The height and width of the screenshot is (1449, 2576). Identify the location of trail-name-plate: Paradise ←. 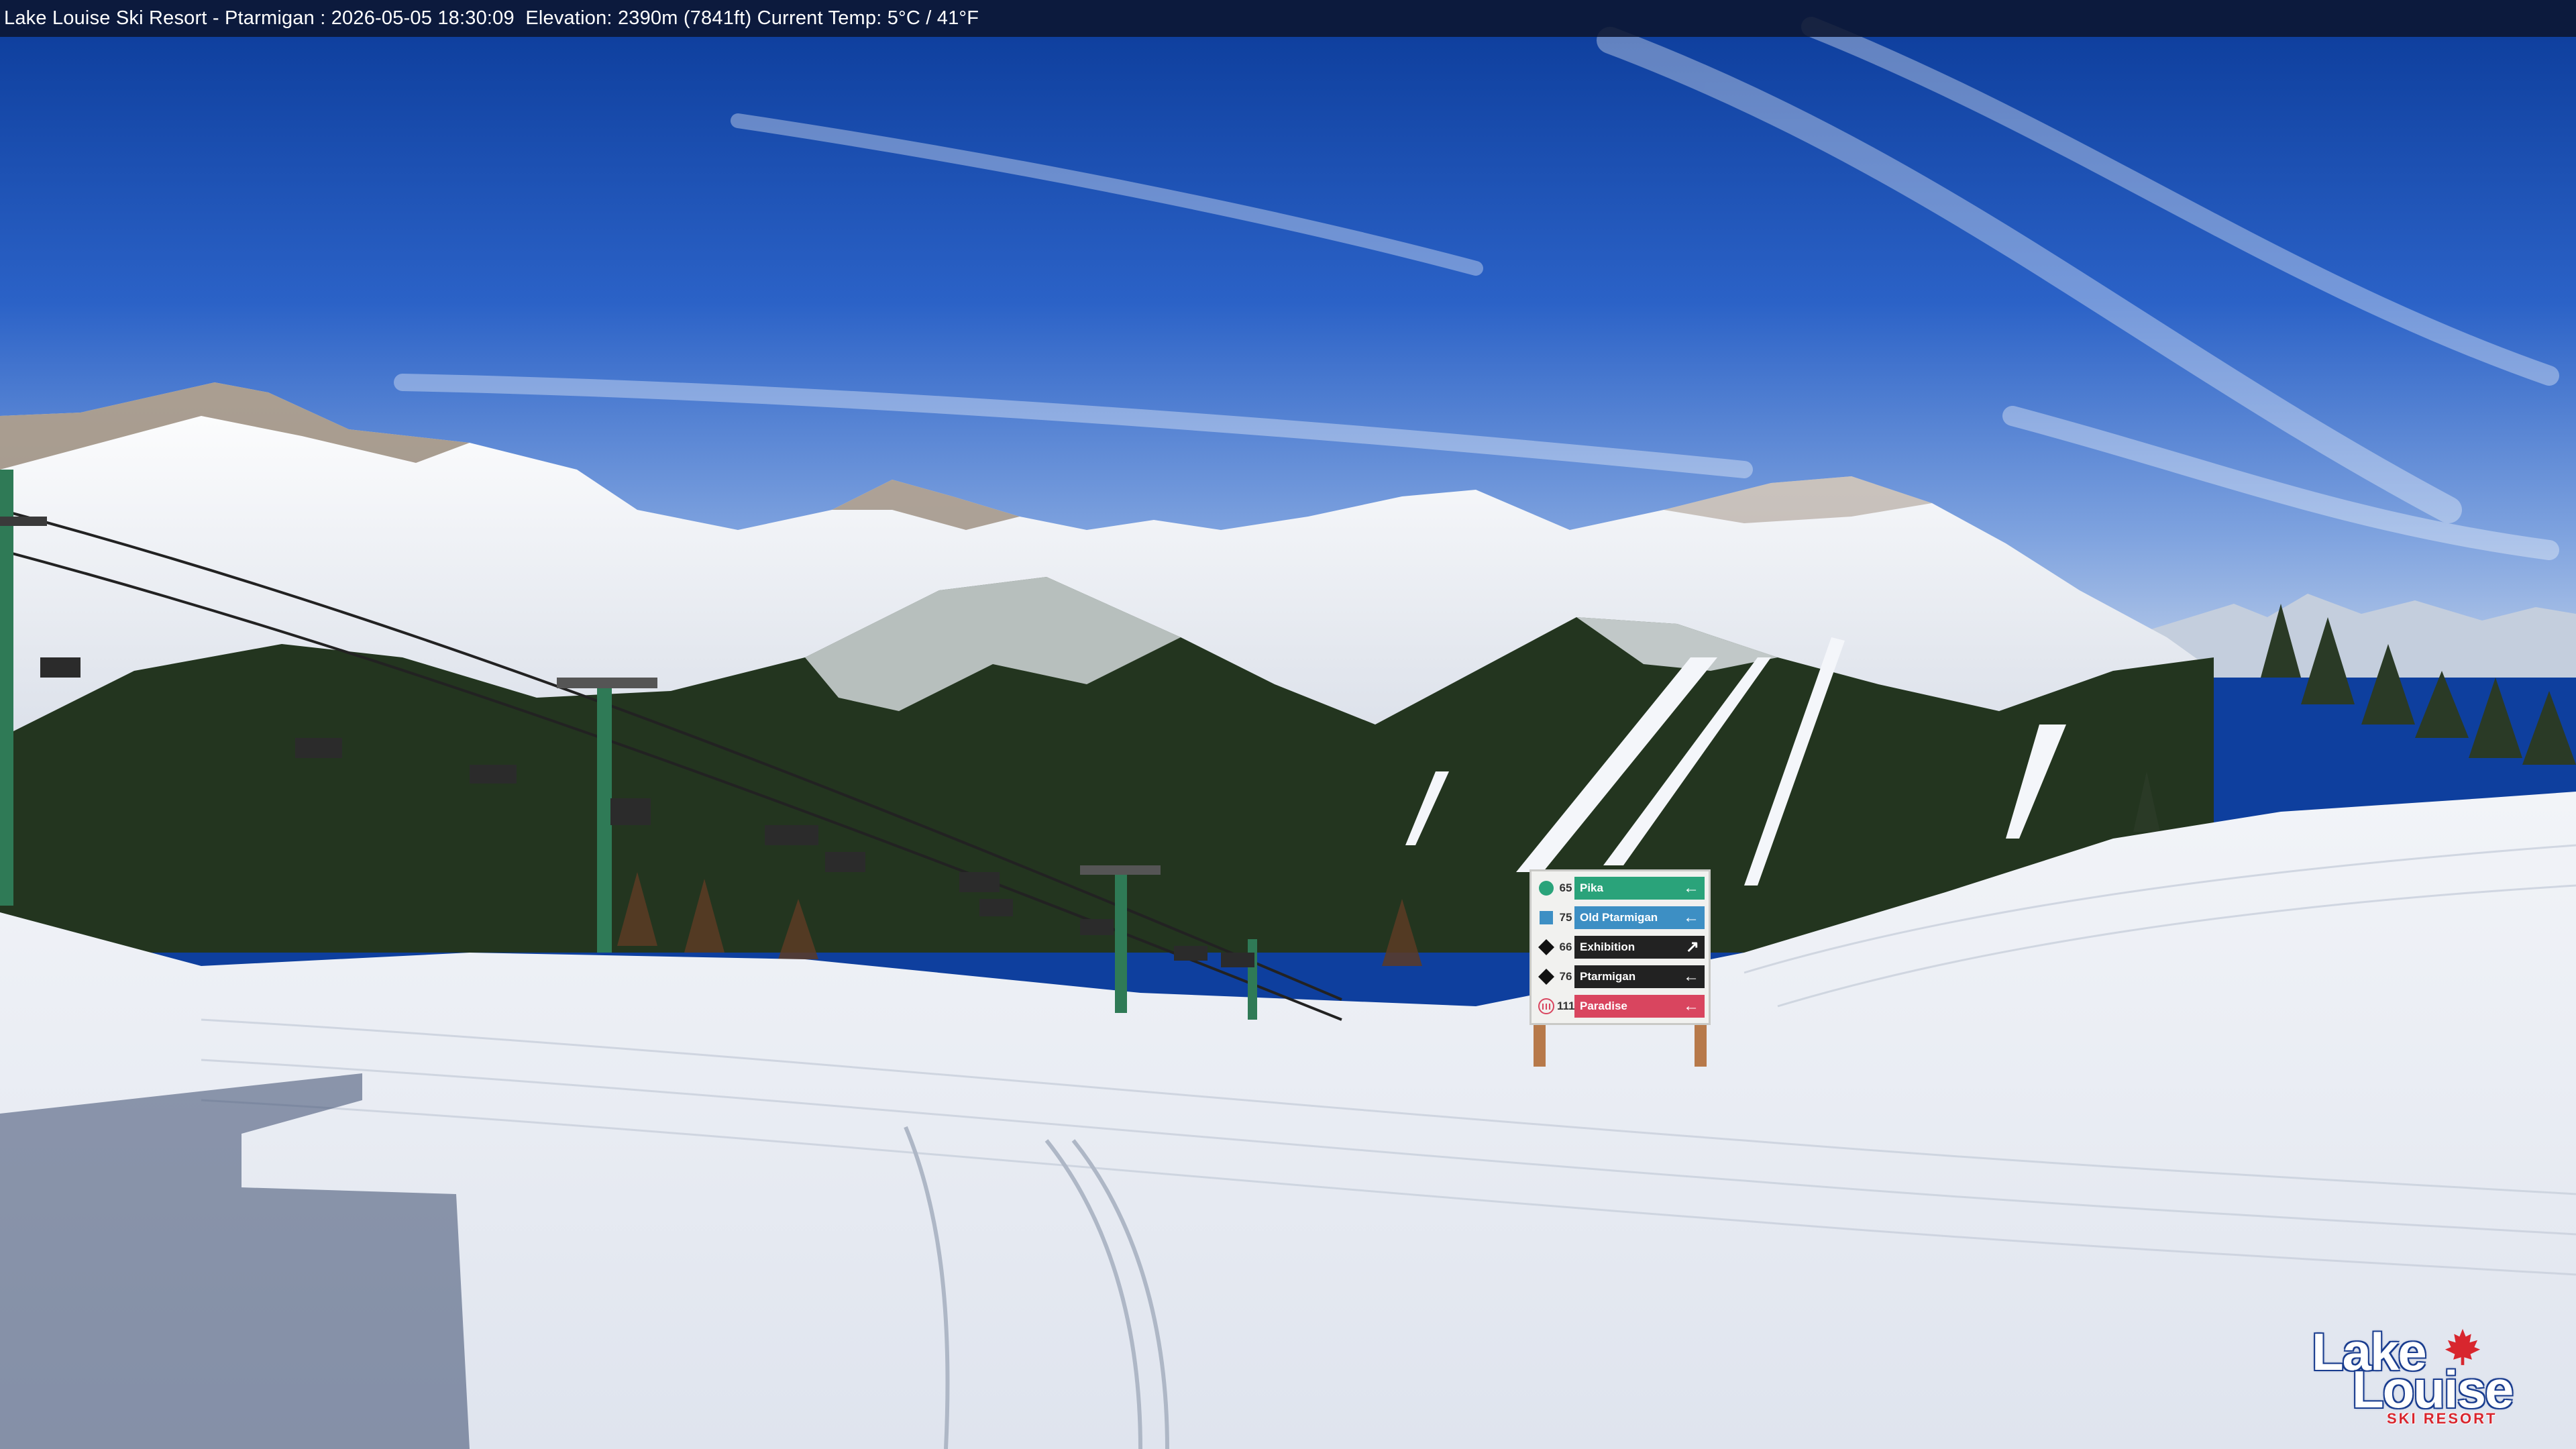
(1639, 1006).